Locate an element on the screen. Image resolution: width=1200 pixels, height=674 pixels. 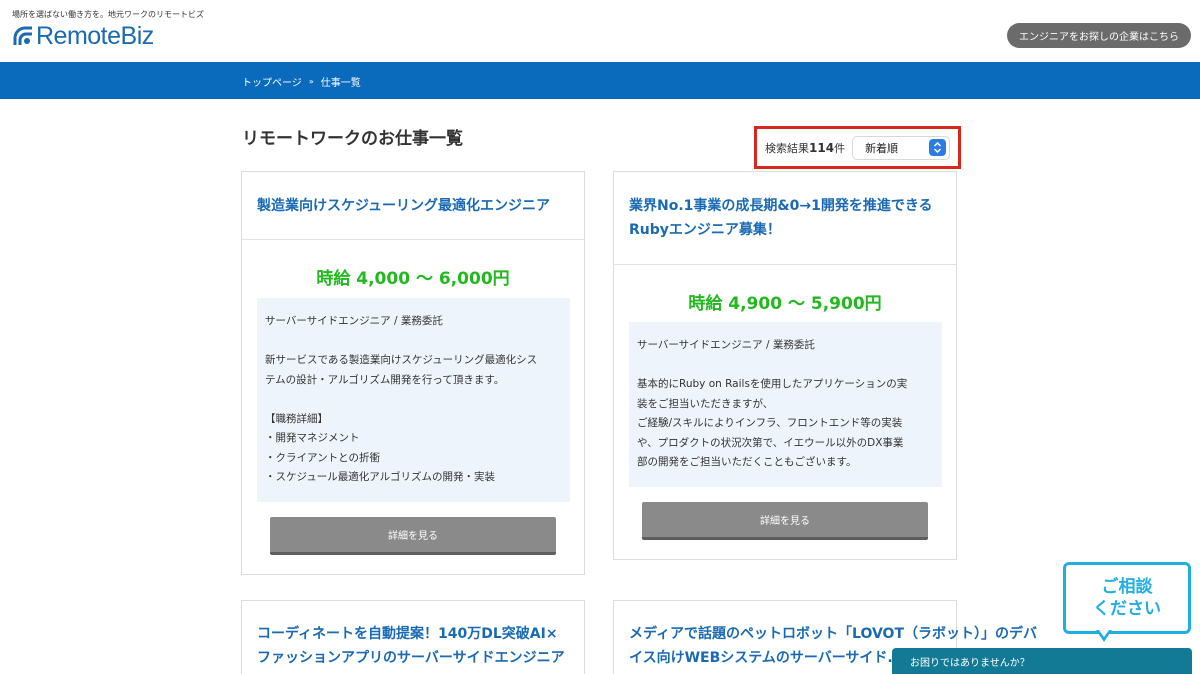
desc-line: ・クライアントとの折衝 is located at coordinates (322, 457).